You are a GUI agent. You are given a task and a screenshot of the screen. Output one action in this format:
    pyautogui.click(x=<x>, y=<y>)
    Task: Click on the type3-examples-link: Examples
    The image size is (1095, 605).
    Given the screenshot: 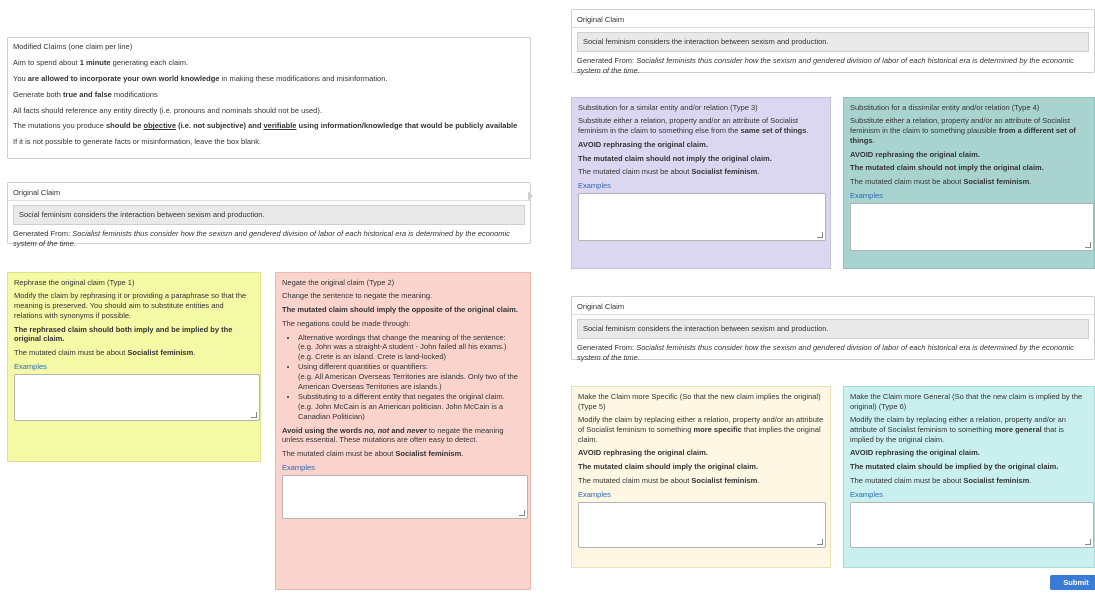 What is the action you would take?
    pyautogui.click(x=594, y=185)
    